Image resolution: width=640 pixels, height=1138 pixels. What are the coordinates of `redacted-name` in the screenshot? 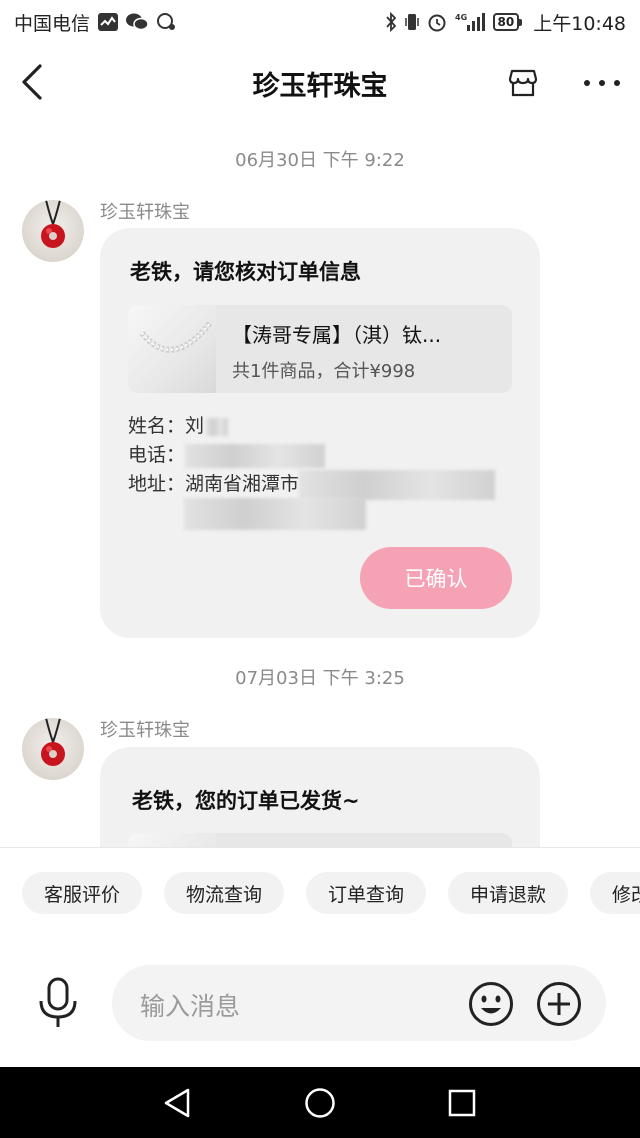 It's located at (217, 426).